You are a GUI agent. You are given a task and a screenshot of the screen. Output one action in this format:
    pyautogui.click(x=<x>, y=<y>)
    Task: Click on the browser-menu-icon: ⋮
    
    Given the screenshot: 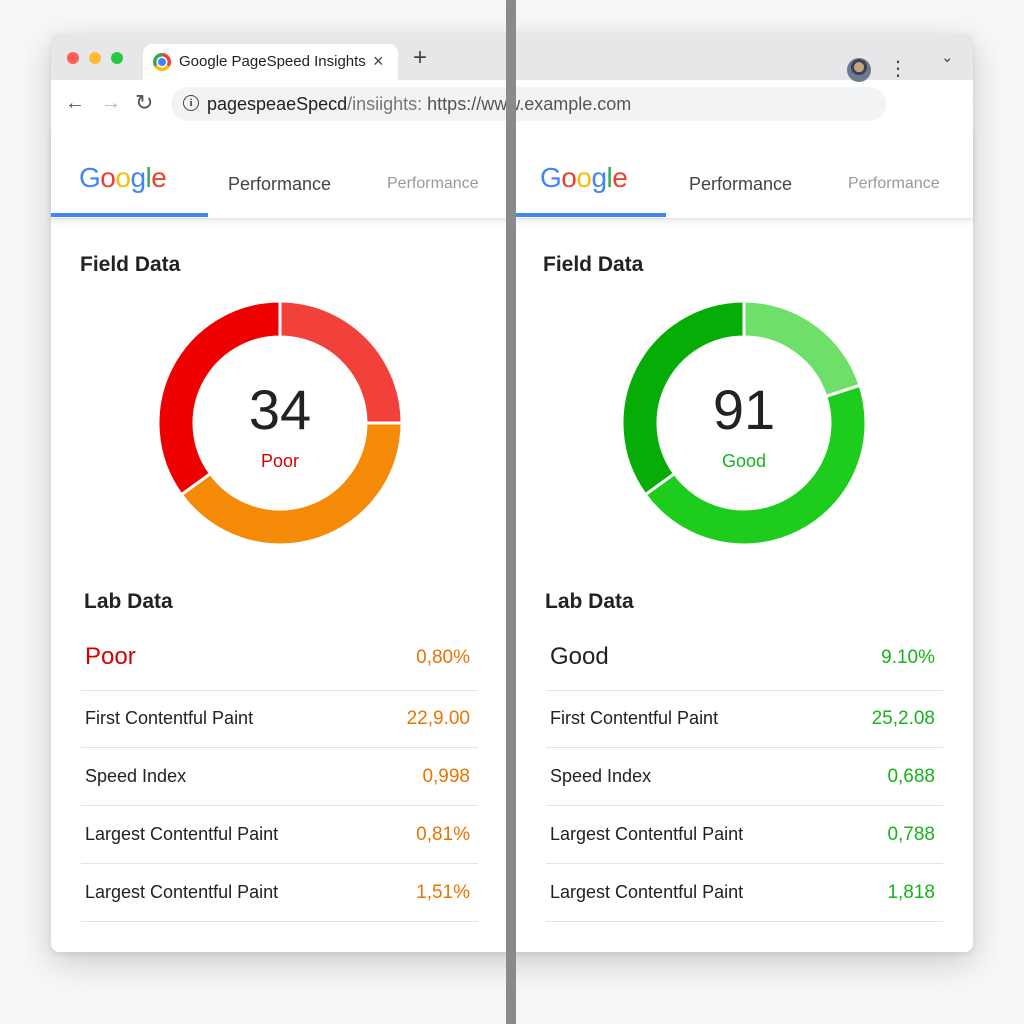 What is the action you would take?
    pyautogui.click(x=898, y=69)
    